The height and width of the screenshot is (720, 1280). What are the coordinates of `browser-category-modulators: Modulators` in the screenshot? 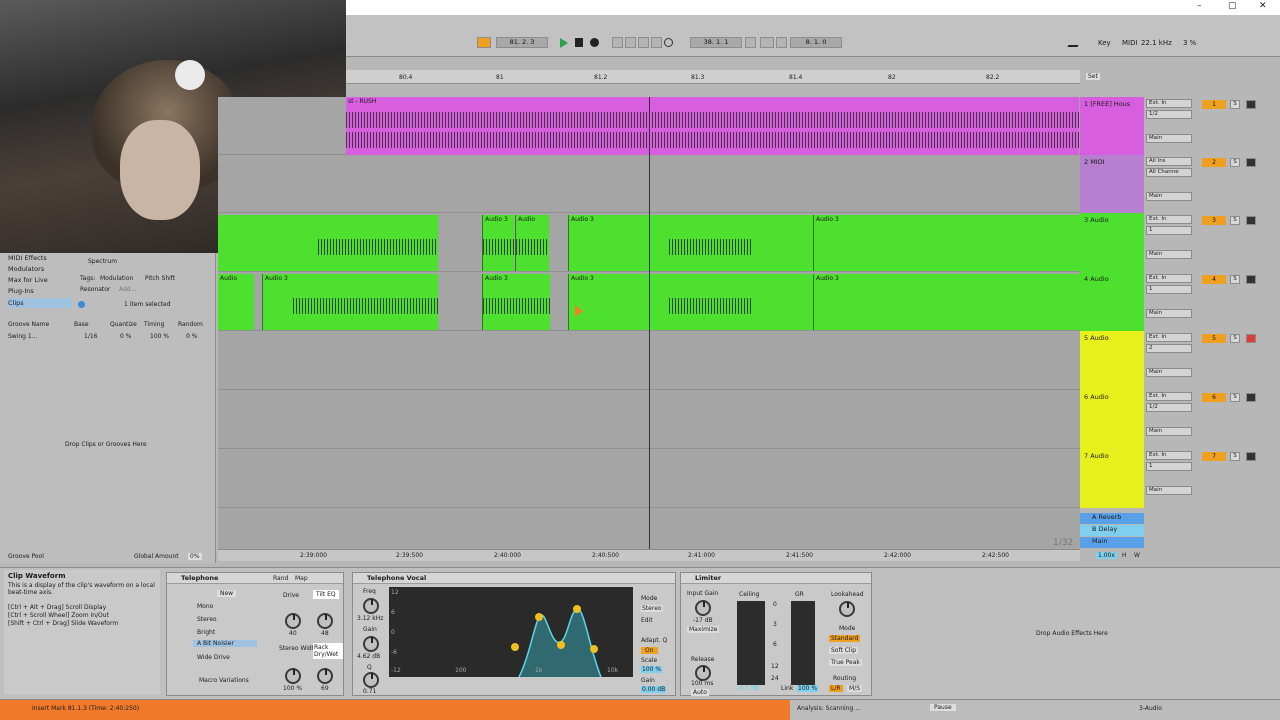 It's located at (26, 269).